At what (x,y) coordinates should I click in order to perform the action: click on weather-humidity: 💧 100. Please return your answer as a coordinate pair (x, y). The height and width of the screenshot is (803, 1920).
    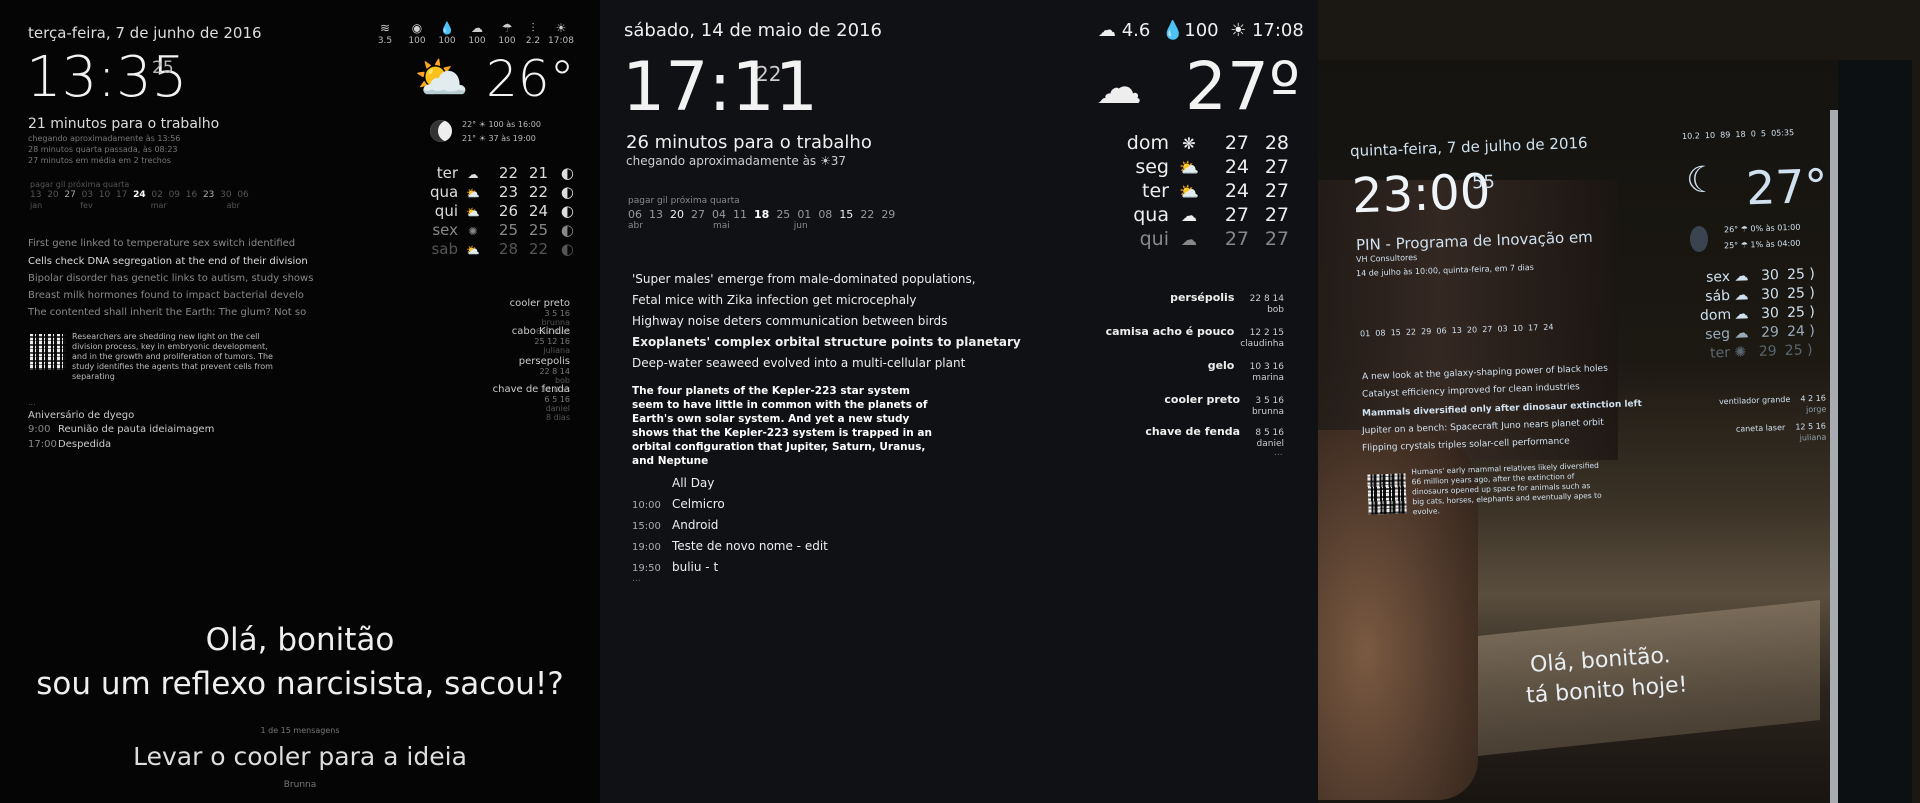
    Looking at the image, I should click on (447, 33).